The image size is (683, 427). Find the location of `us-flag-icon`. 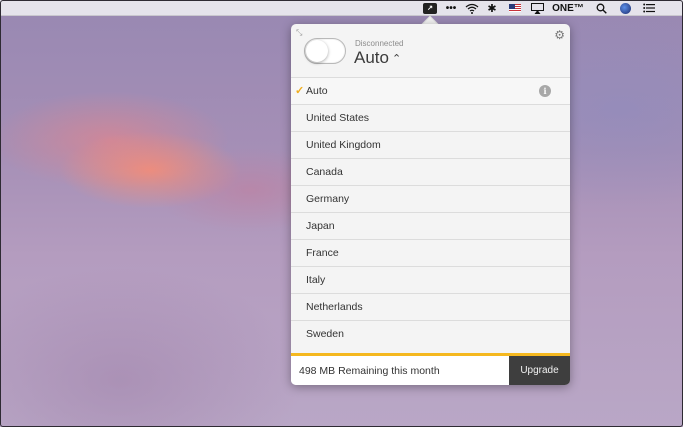

us-flag-icon is located at coordinates (515, 8).